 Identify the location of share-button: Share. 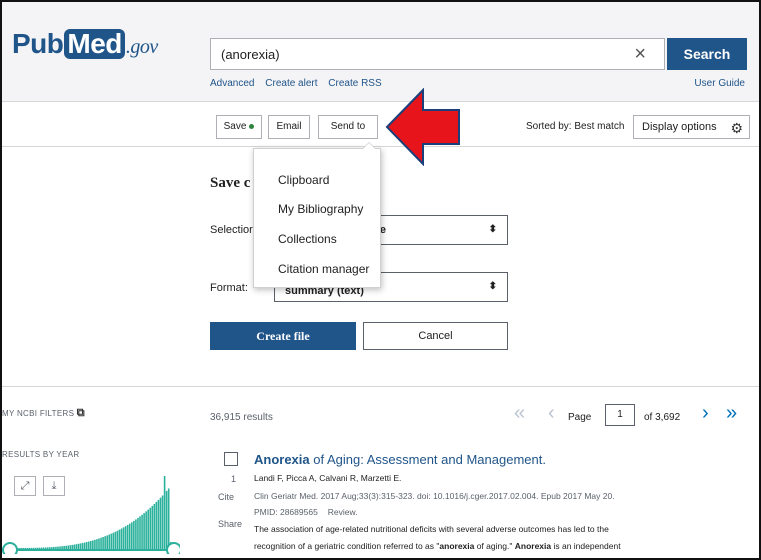
(230, 524).